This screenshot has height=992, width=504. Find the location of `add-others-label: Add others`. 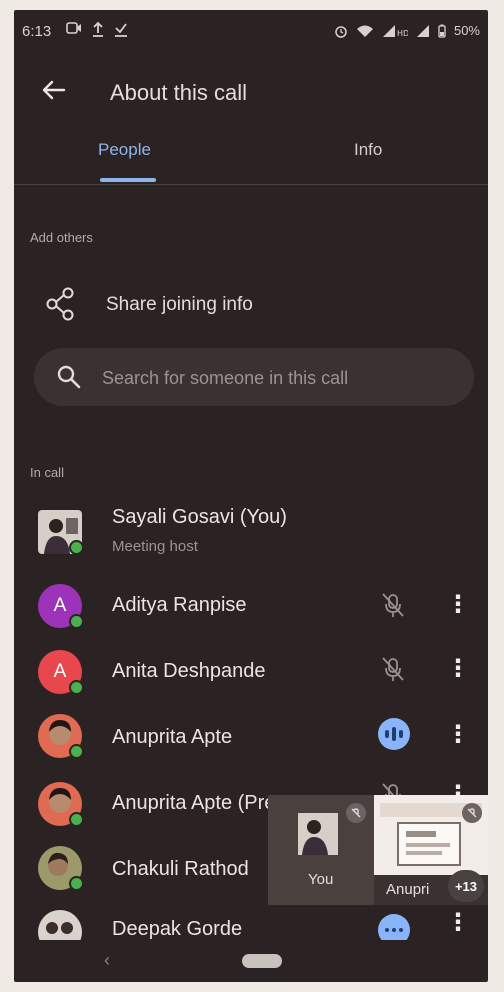

add-others-label: Add others is located at coordinates (61, 237).